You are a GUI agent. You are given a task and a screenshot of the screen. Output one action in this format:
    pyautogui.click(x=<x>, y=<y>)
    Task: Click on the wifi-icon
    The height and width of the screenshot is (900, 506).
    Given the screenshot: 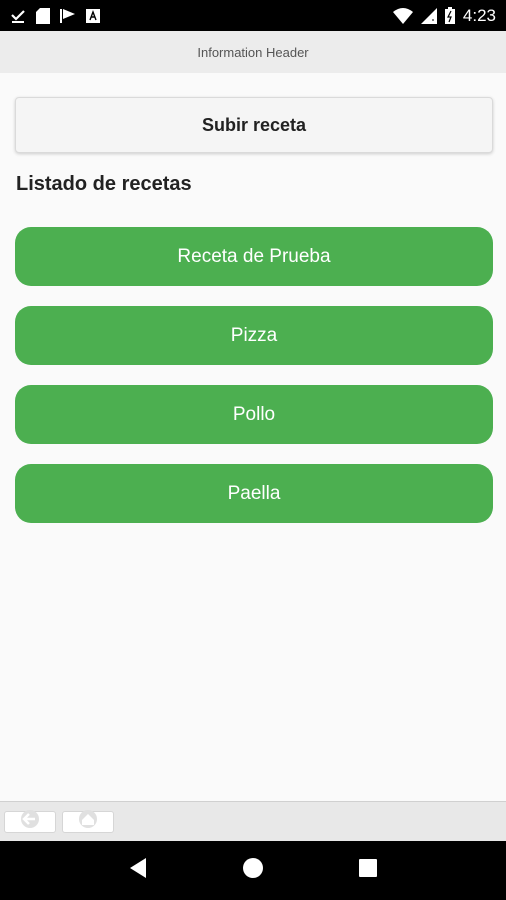 What is the action you would take?
    pyautogui.click(x=402, y=15)
    